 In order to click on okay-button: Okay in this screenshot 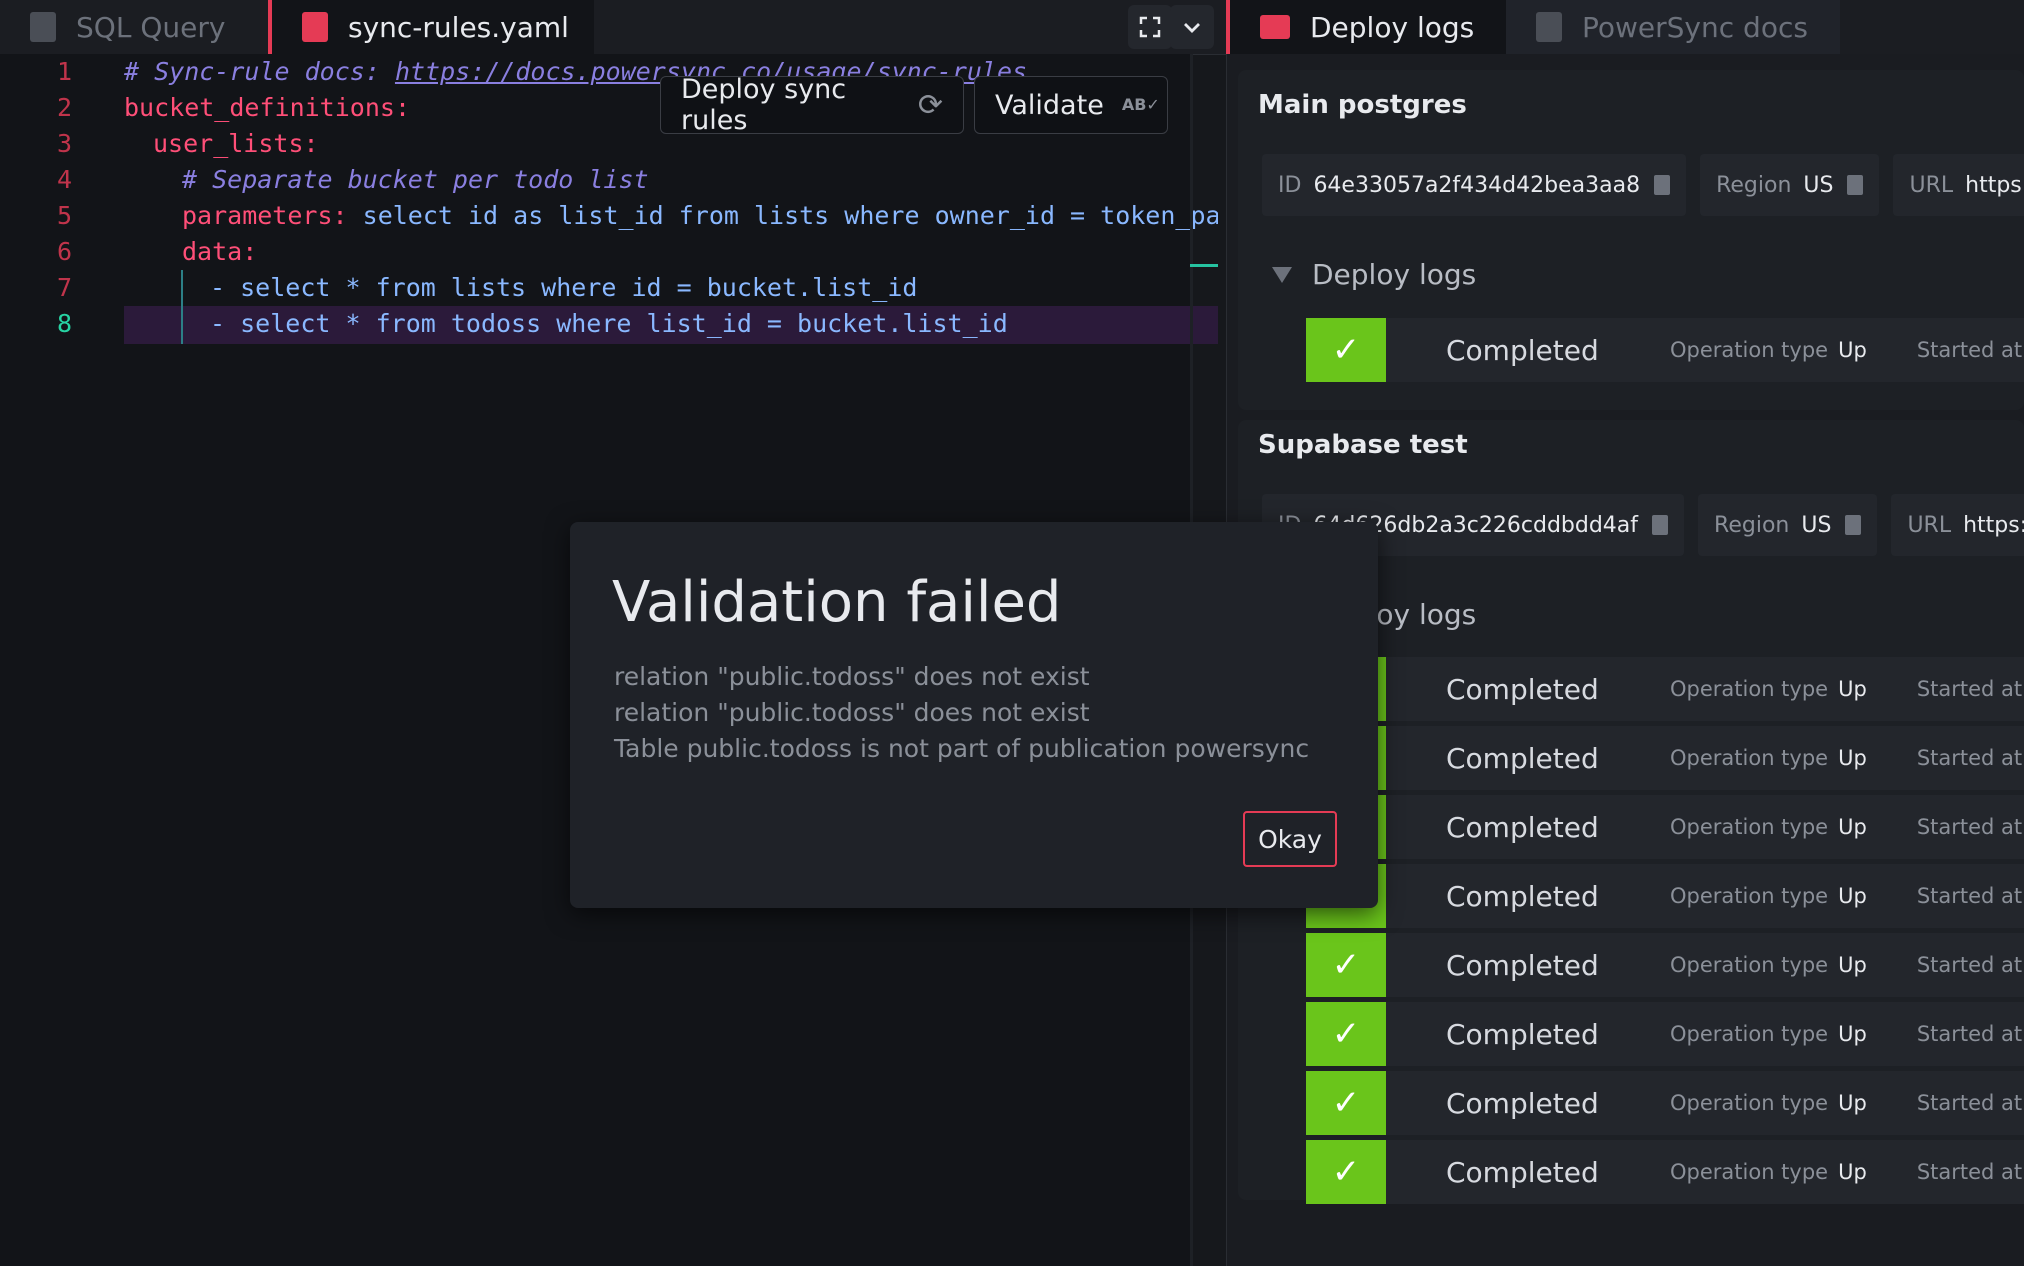, I will do `click(1290, 839)`.